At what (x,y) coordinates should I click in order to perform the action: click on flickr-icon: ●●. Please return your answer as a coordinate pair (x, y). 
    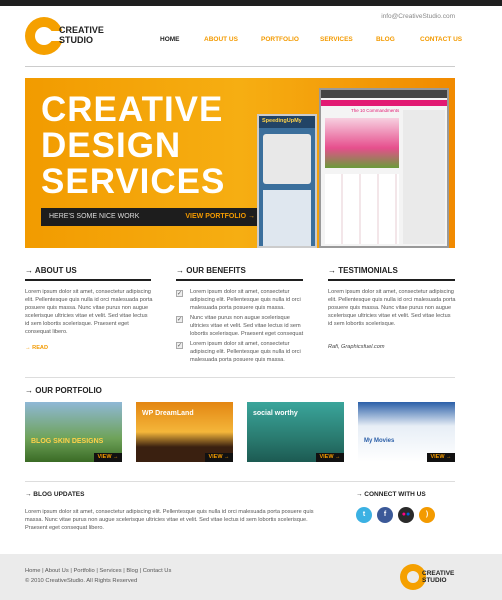
    Looking at the image, I should click on (406, 515).